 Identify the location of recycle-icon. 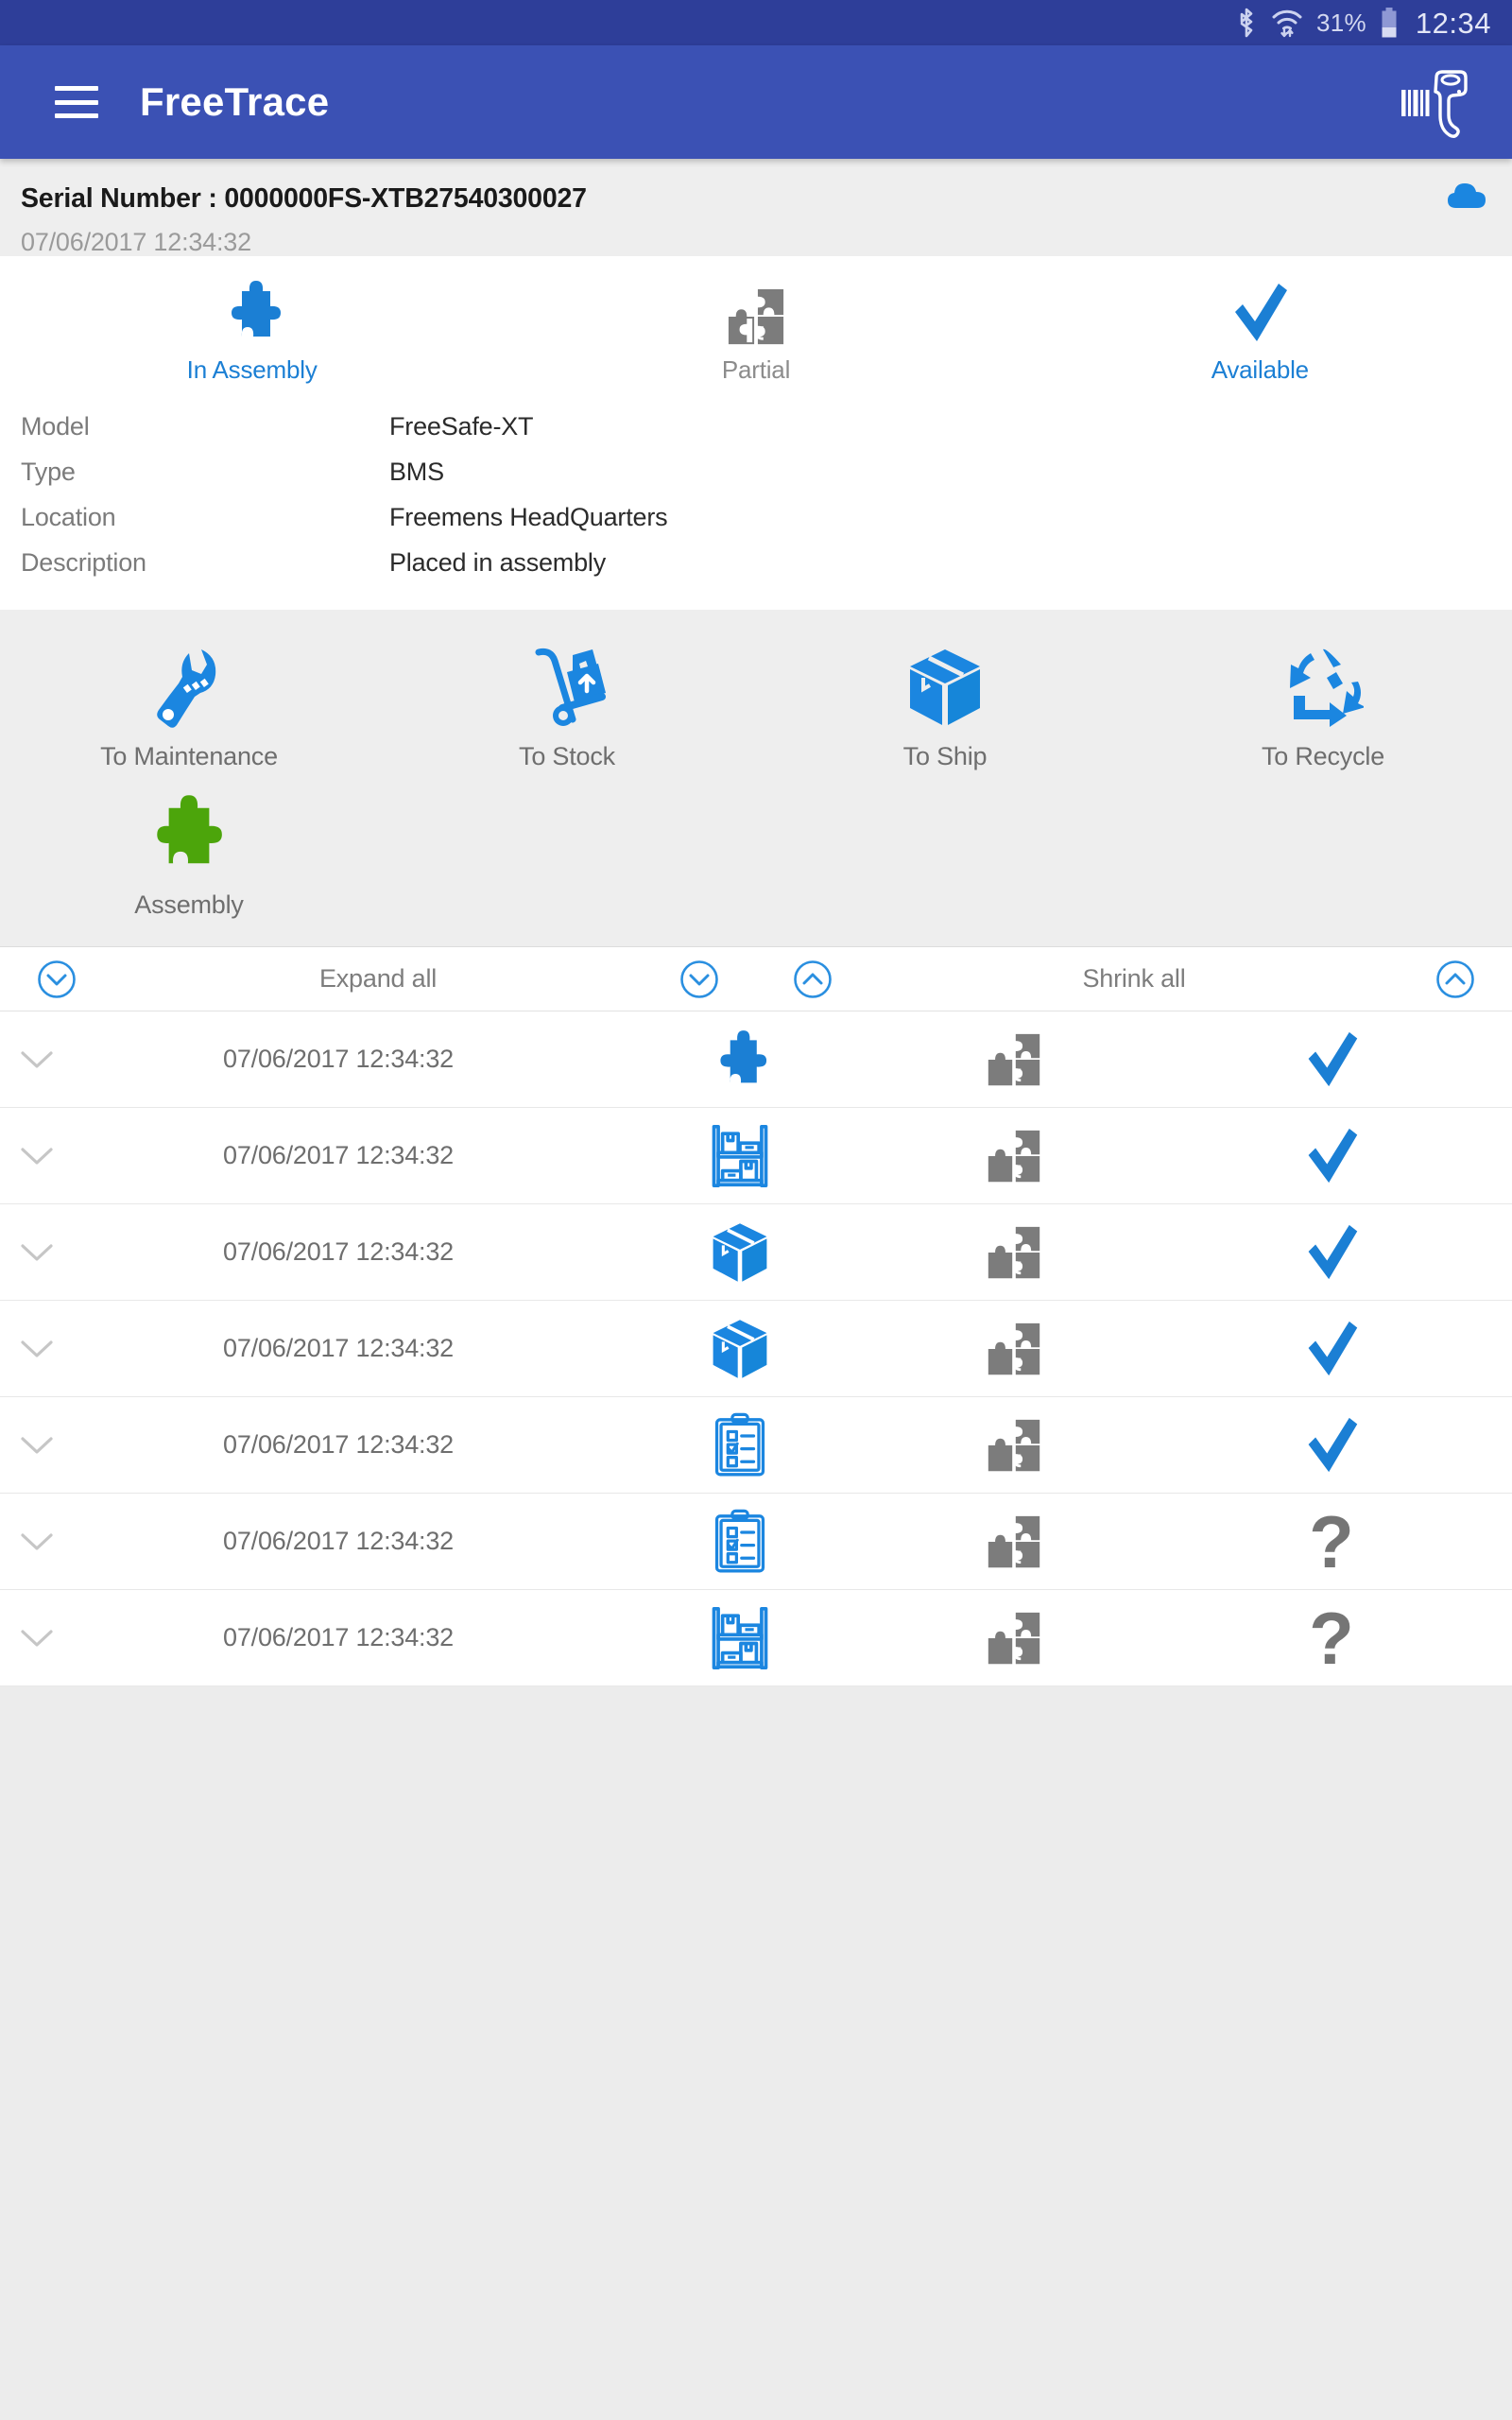
(1323, 687).